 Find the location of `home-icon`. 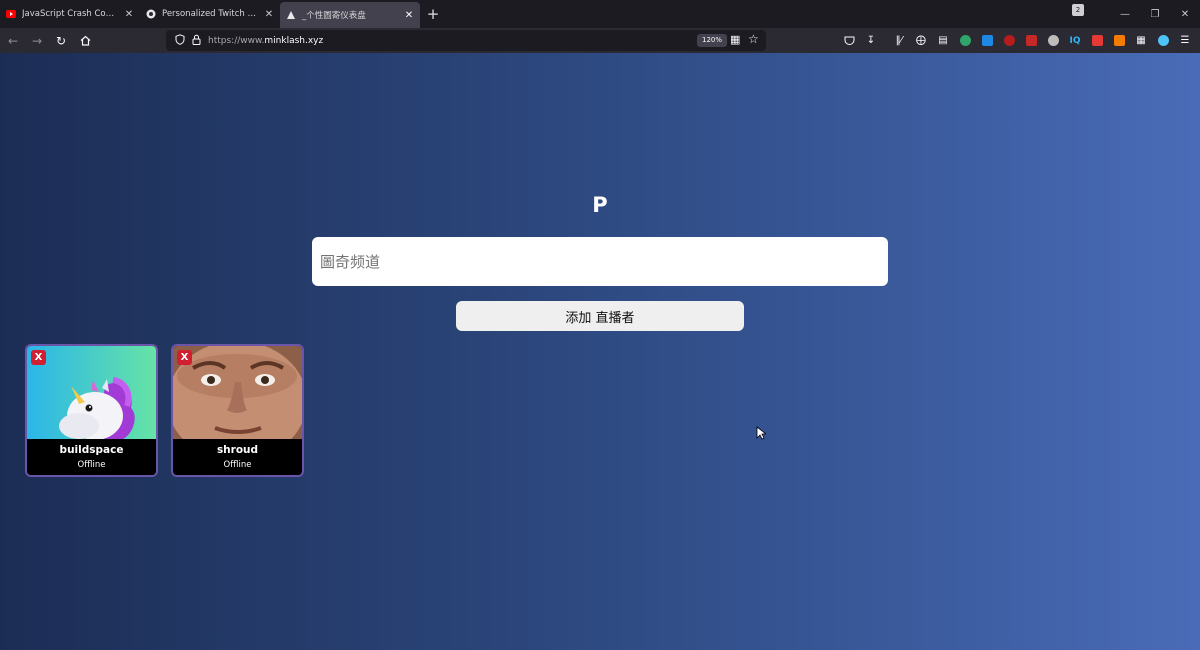

home-icon is located at coordinates (85, 41).